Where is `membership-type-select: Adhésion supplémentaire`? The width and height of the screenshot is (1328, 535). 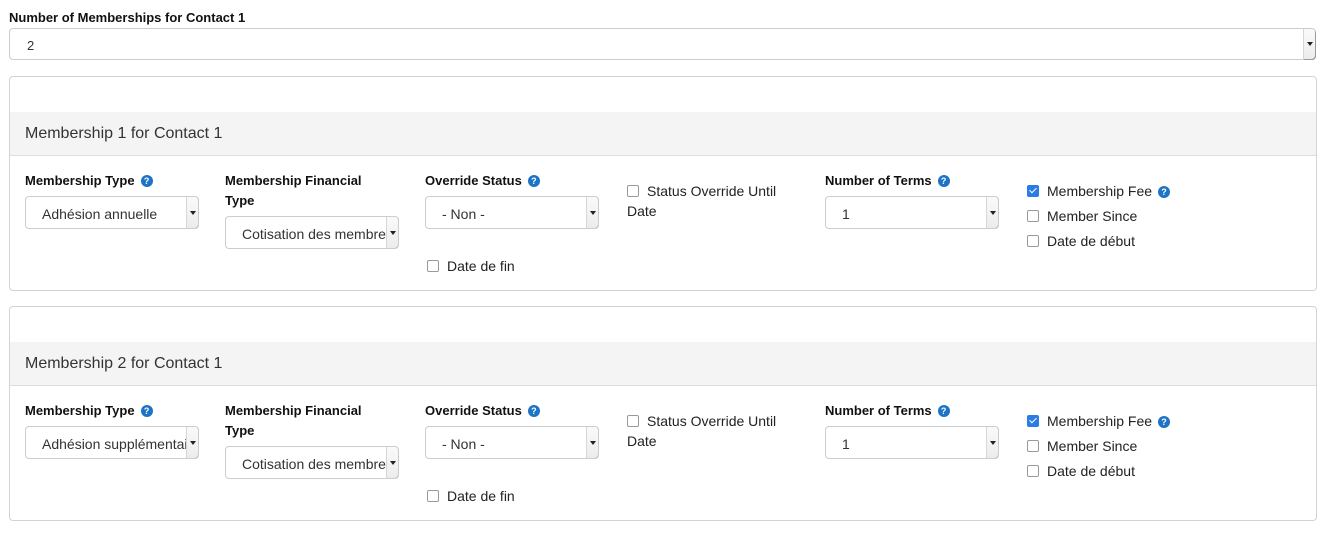 membership-type-select: Adhésion supplémentaire is located at coordinates (112, 442).